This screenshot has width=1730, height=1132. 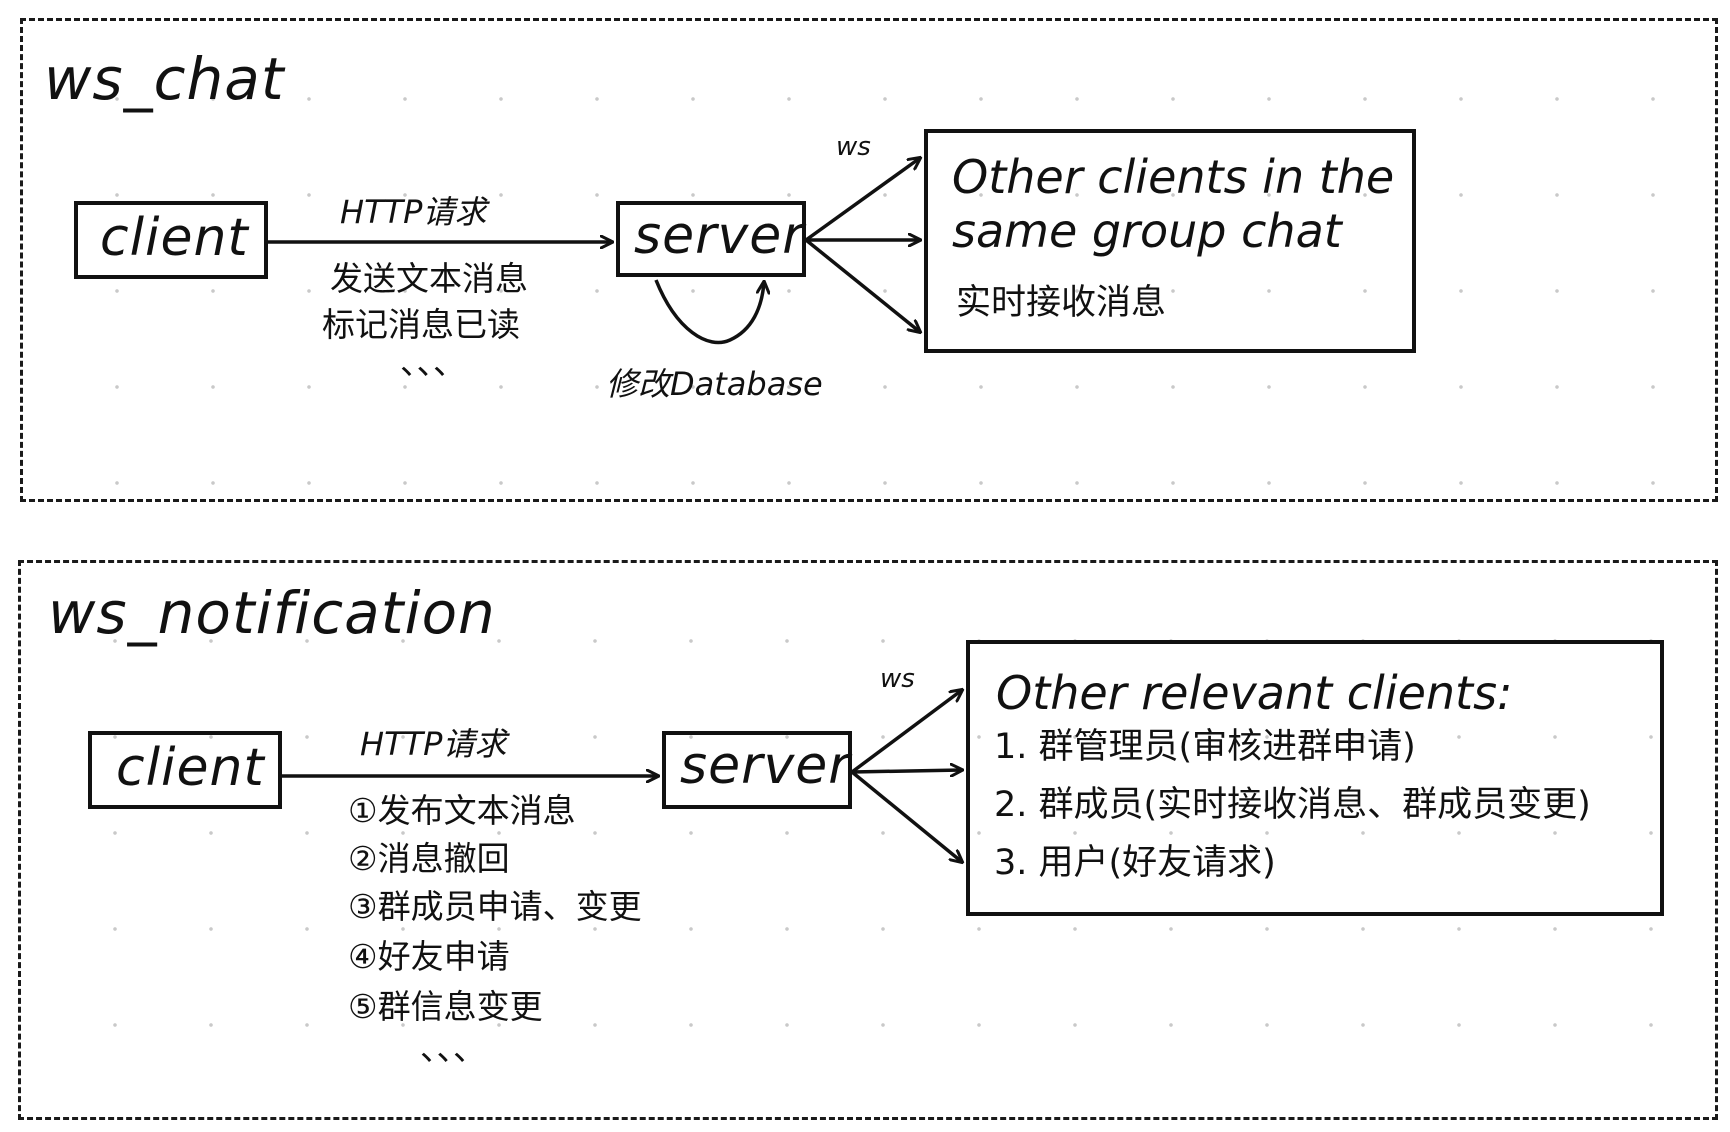 What do you see at coordinates (421, 324) in the screenshot?
I see `chat-http-item-2: 标记消息已读` at bounding box center [421, 324].